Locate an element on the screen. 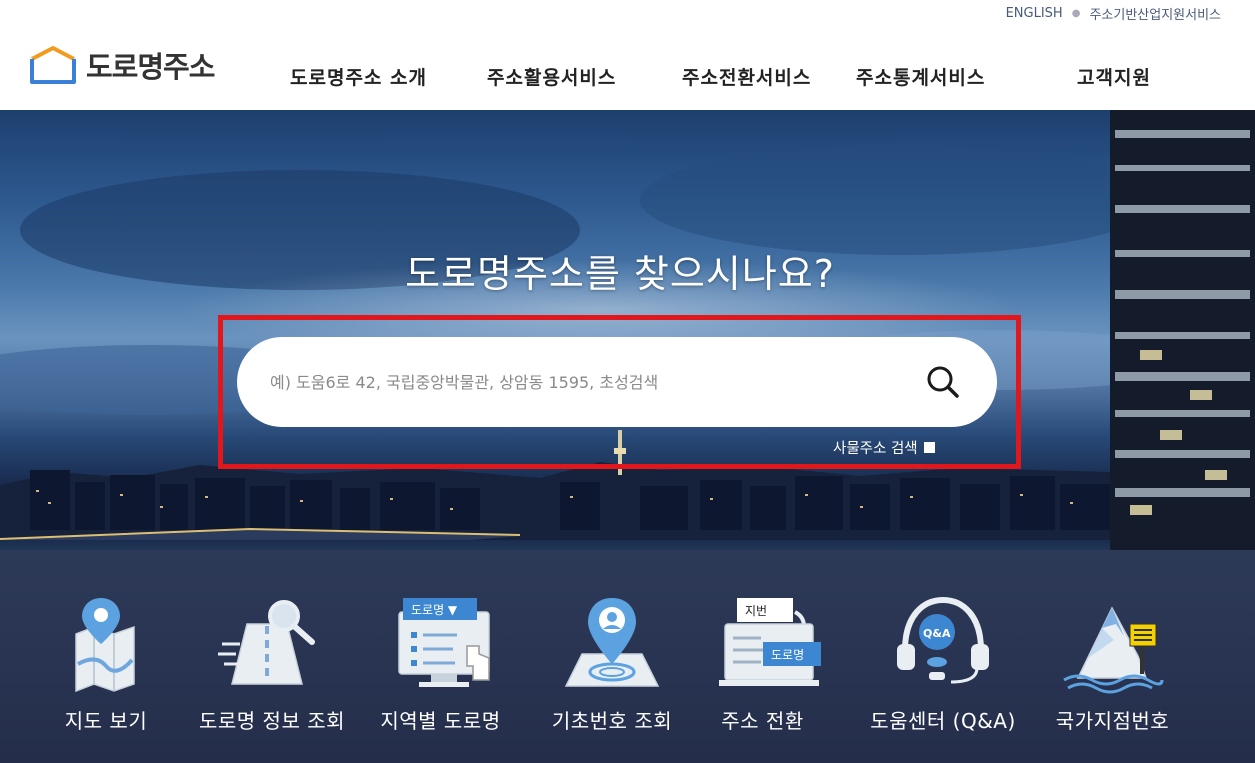 The height and width of the screenshot is (763, 1255). address-search-bar is located at coordinates (617, 382).